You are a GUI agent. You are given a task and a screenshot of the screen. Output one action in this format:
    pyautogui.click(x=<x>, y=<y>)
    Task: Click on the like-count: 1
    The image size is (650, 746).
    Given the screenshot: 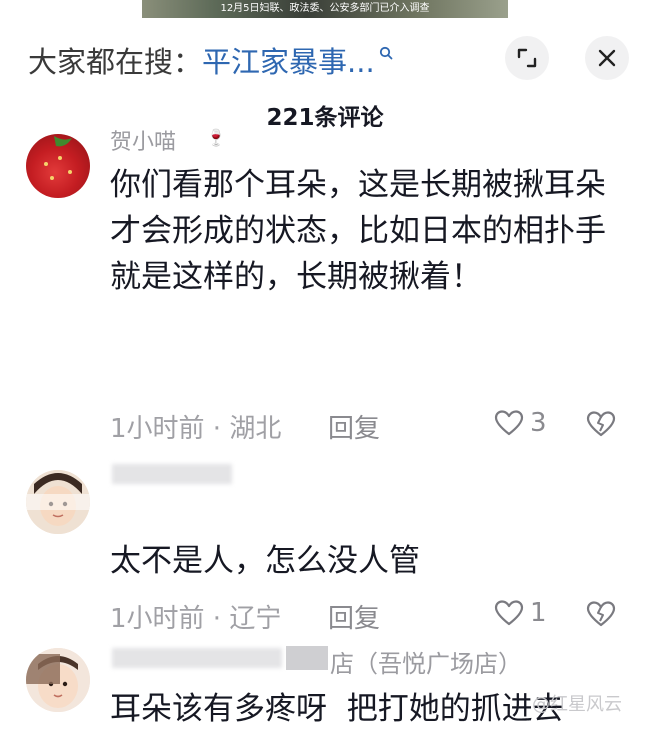 What is the action you would take?
    pyautogui.click(x=538, y=613)
    